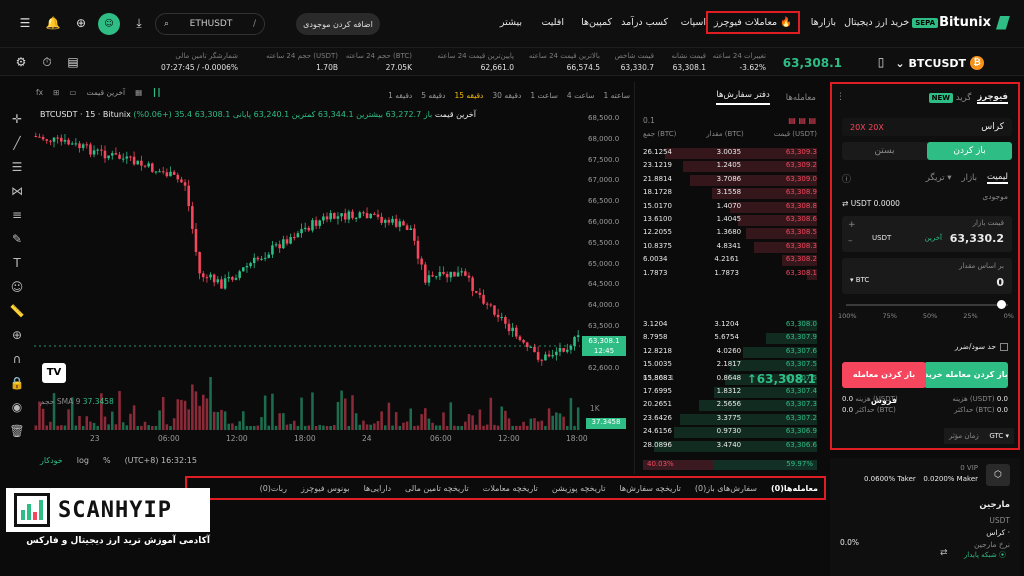 Image resolution: width=1024 pixels, height=576 pixels. What do you see at coordinates (823, 22) in the screenshot?
I see `nav-markets: بازارها` at bounding box center [823, 22].